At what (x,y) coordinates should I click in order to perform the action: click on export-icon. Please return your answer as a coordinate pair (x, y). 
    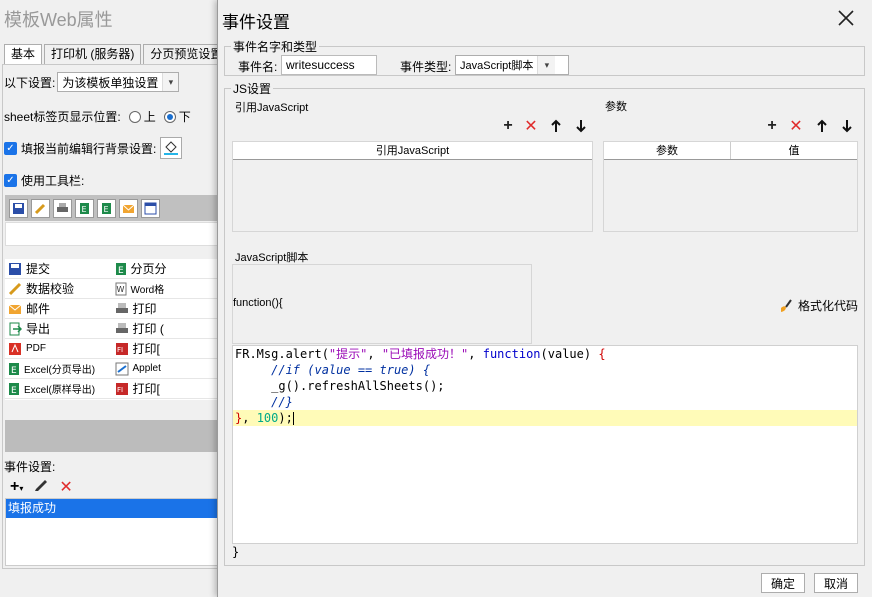
    Looking at the image, I should click on (15, 328).